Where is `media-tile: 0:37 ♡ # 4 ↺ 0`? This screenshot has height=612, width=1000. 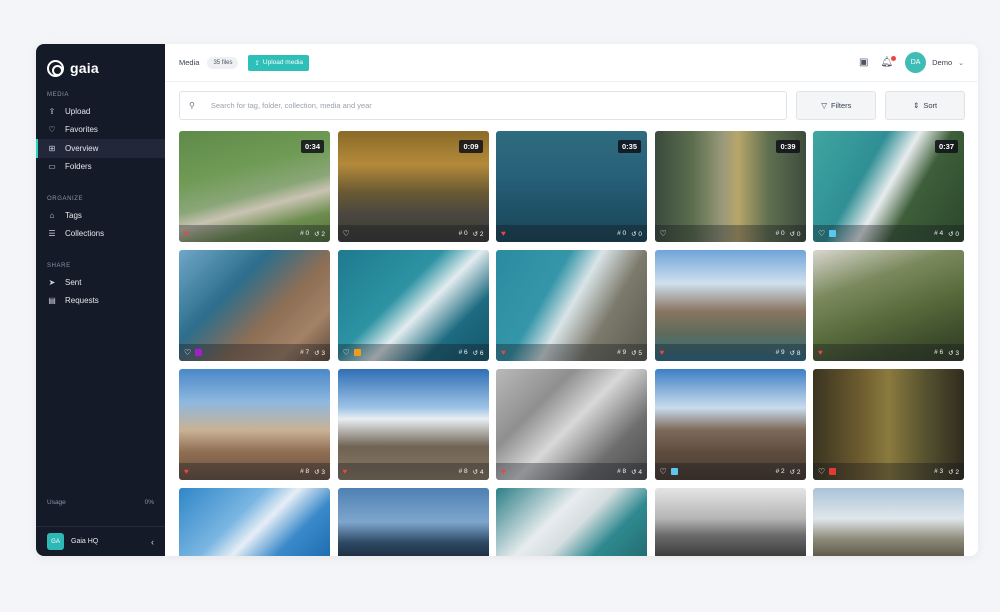 media-tile: 0:37 ♡ # 4 ↺ 0 is located at coordinates (888, 186).